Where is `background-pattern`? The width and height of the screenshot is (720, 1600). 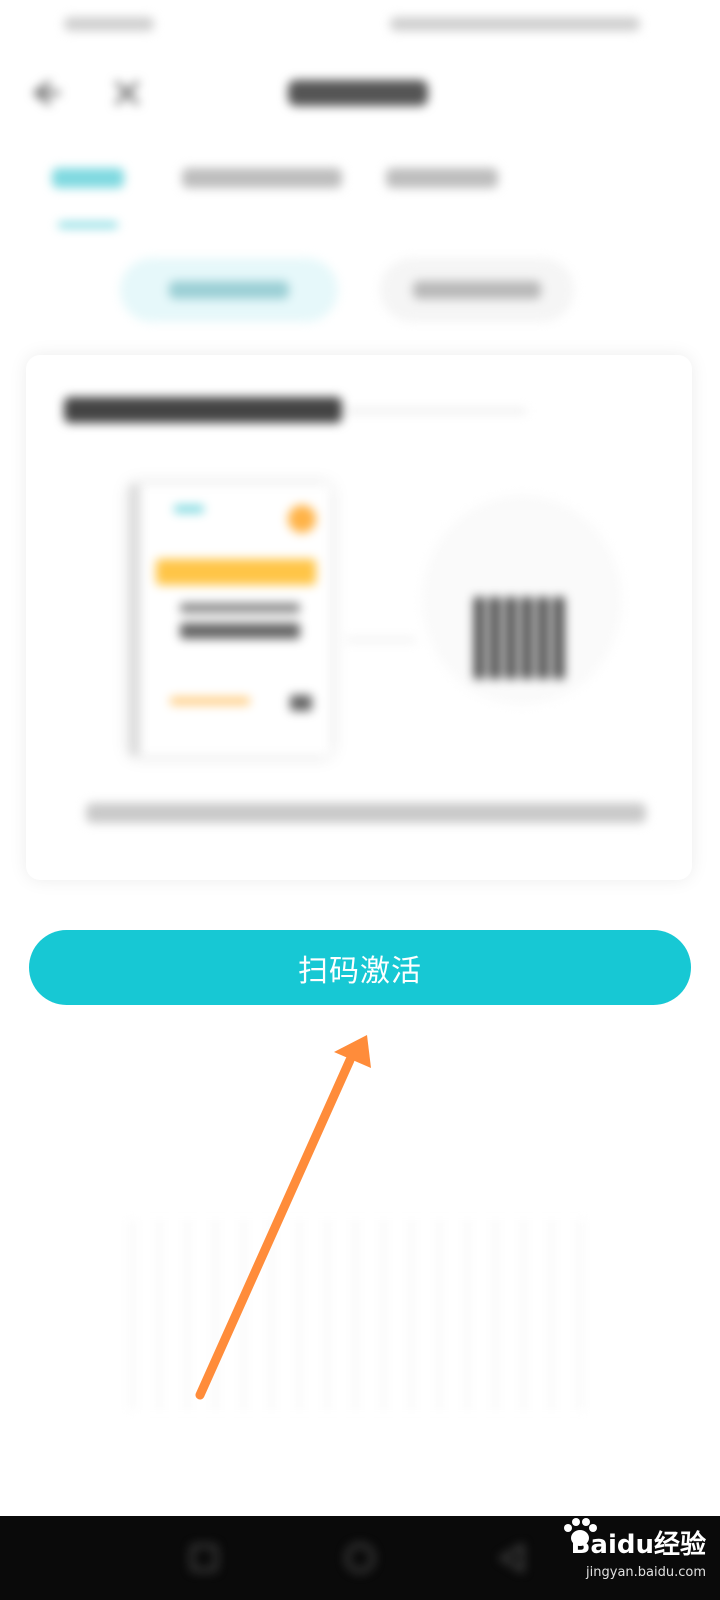 background-pattern is located at coordinates (360, 1315).